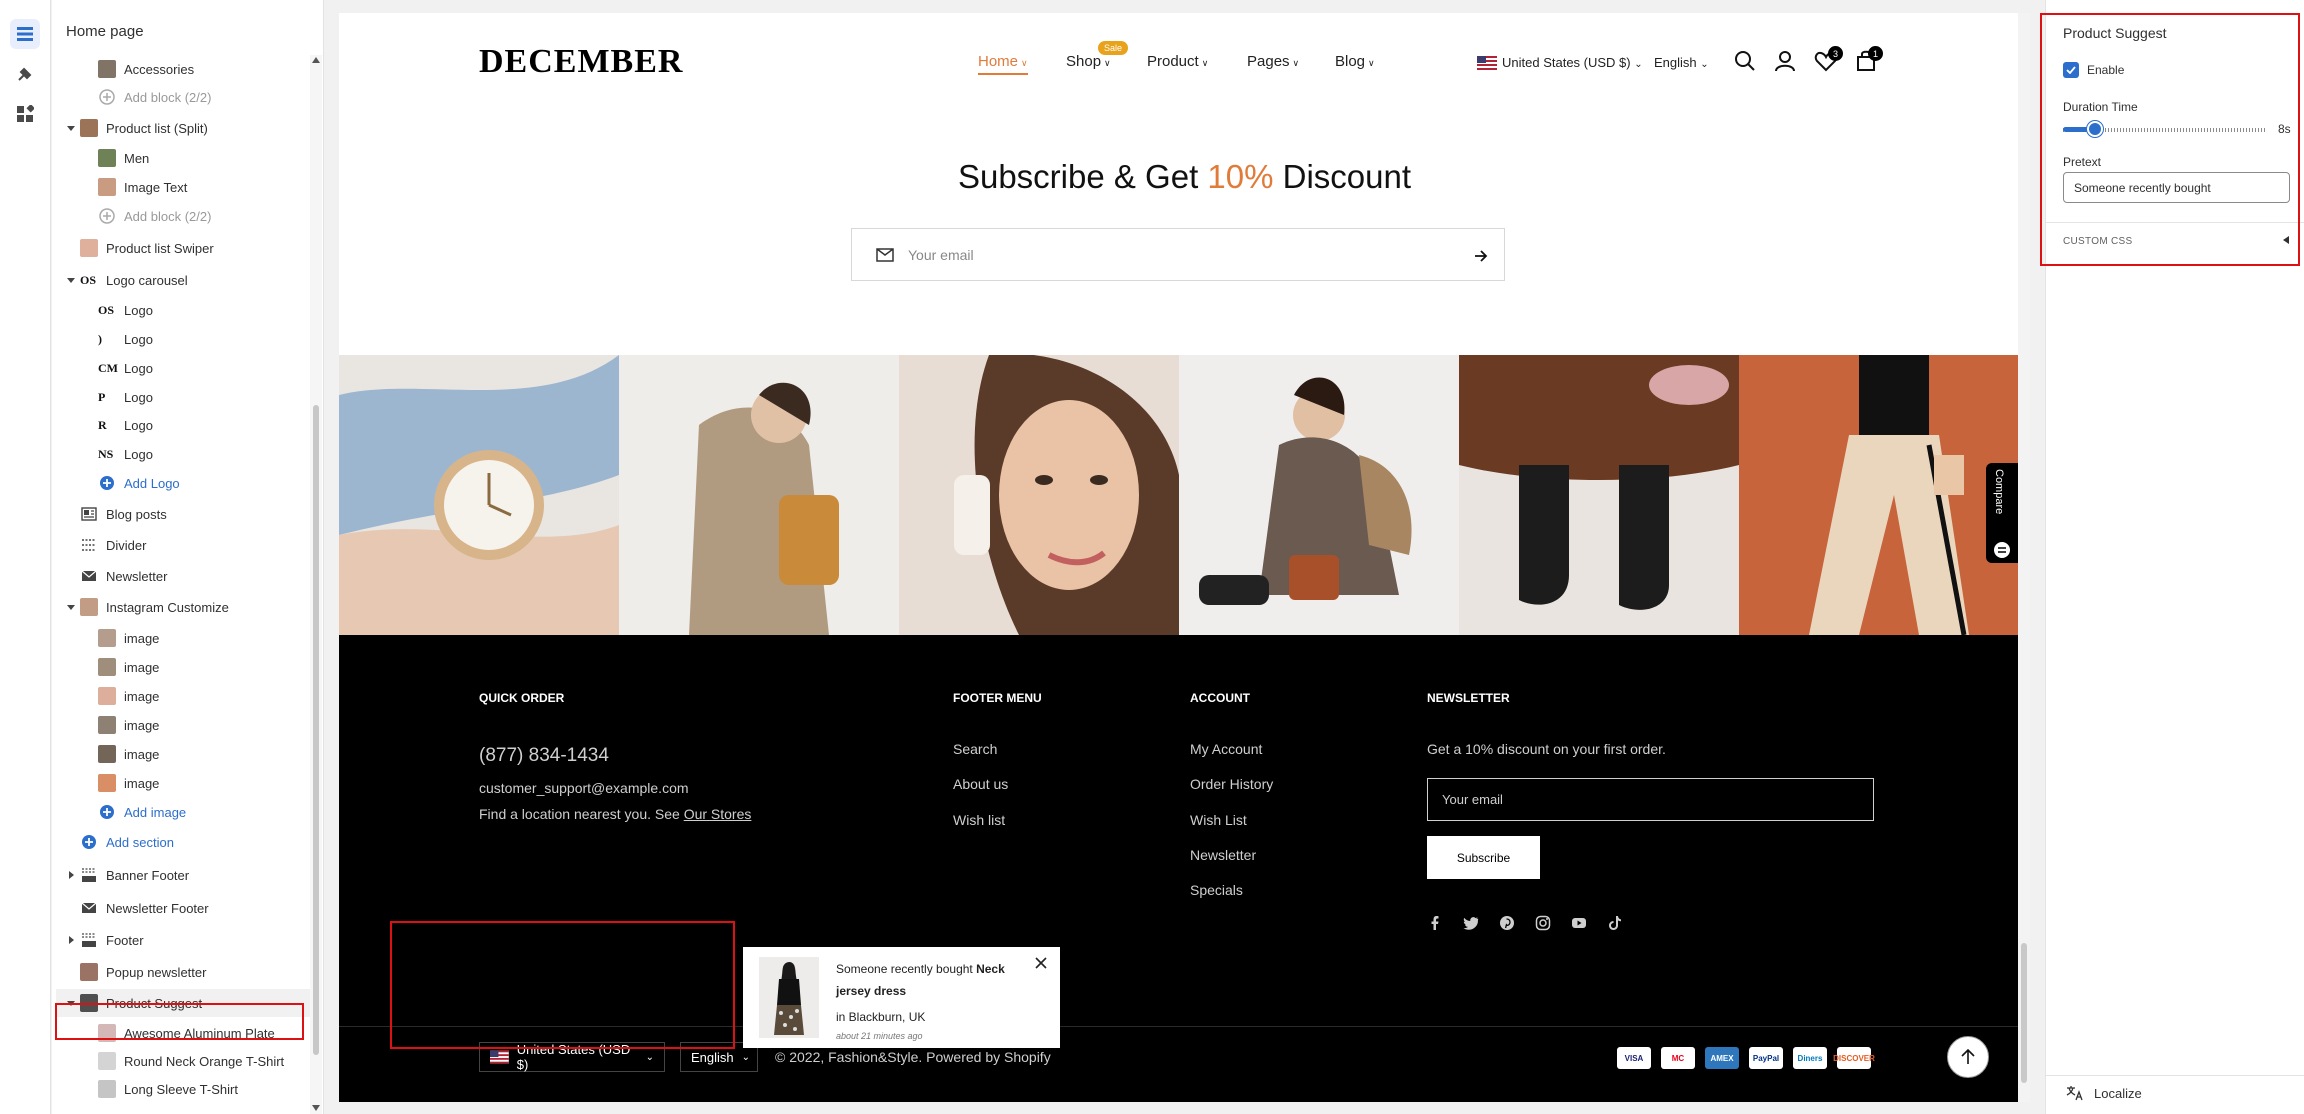  What do you see at coordinates (2176, 187) in the screenshot?
I see `pretext-input: Someone recently bought` at bounding box center [2176, 187].